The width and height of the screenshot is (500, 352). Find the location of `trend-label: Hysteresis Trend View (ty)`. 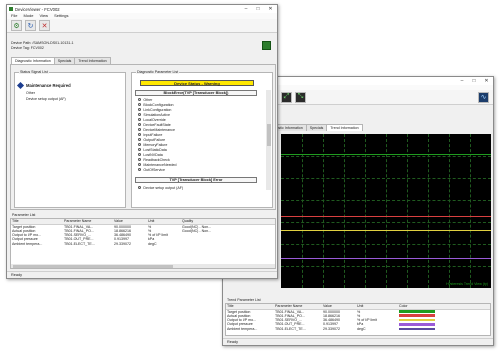

trend-label: Hysteresis Trend View (ty) is located at coordinates (467, 284).